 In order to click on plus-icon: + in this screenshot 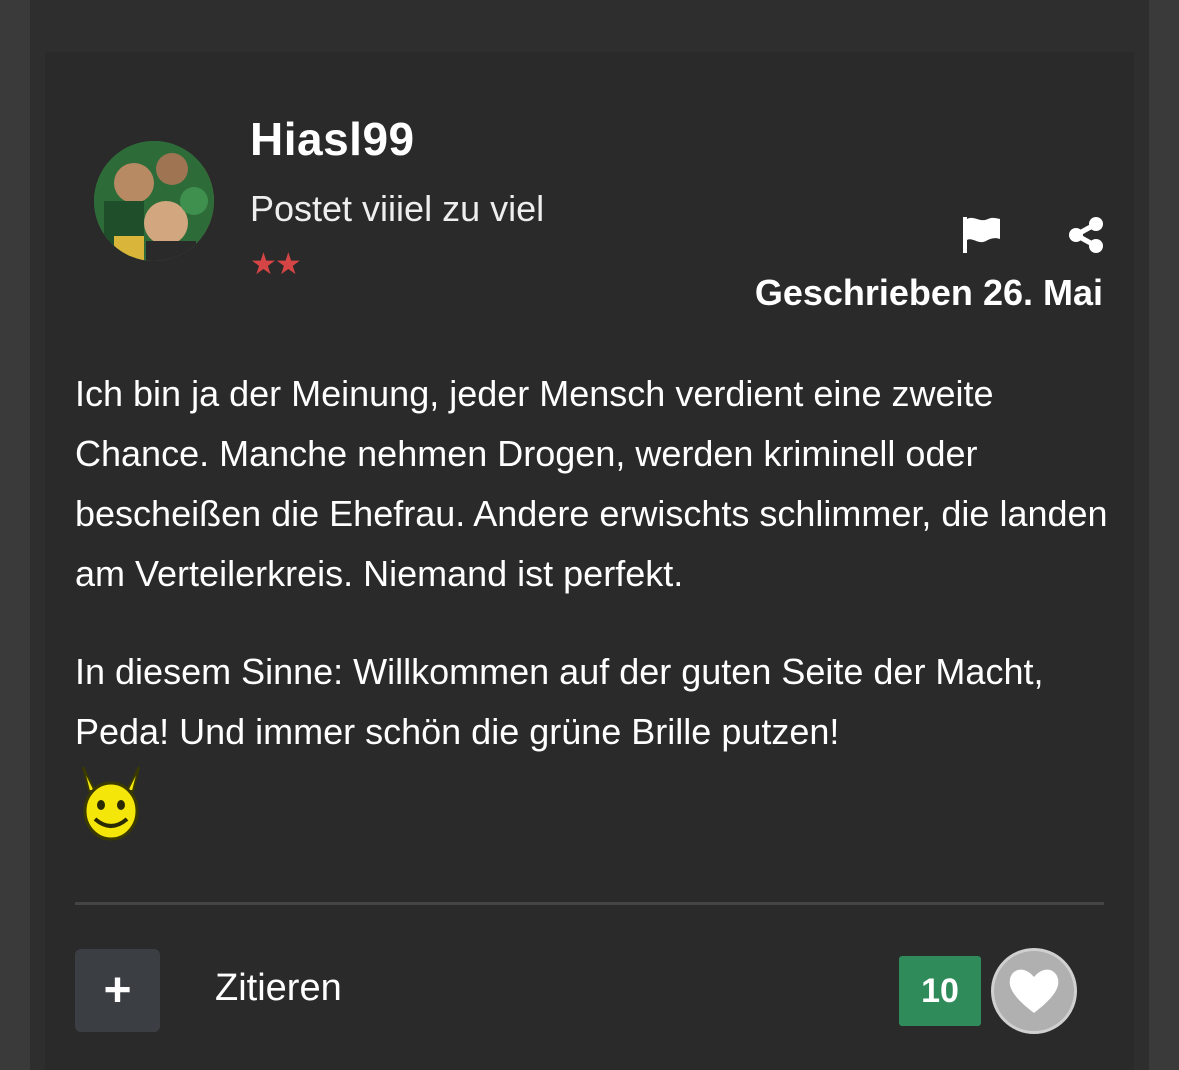, I will do `click(117, 990)`.